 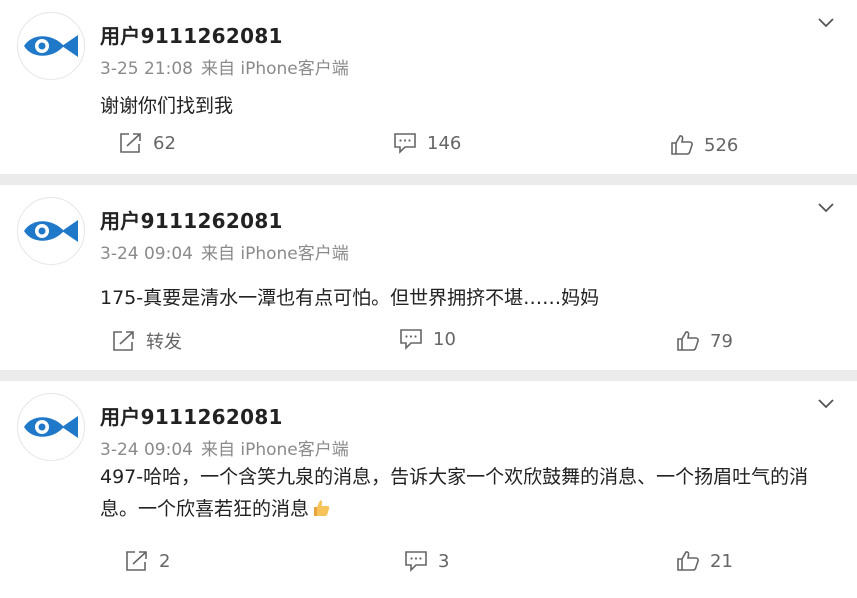 I want to click on post-content: 175-真要是清水一潭也有点可怕。但世界拥挤不堪……妈妈, so click(x=350, y=298).